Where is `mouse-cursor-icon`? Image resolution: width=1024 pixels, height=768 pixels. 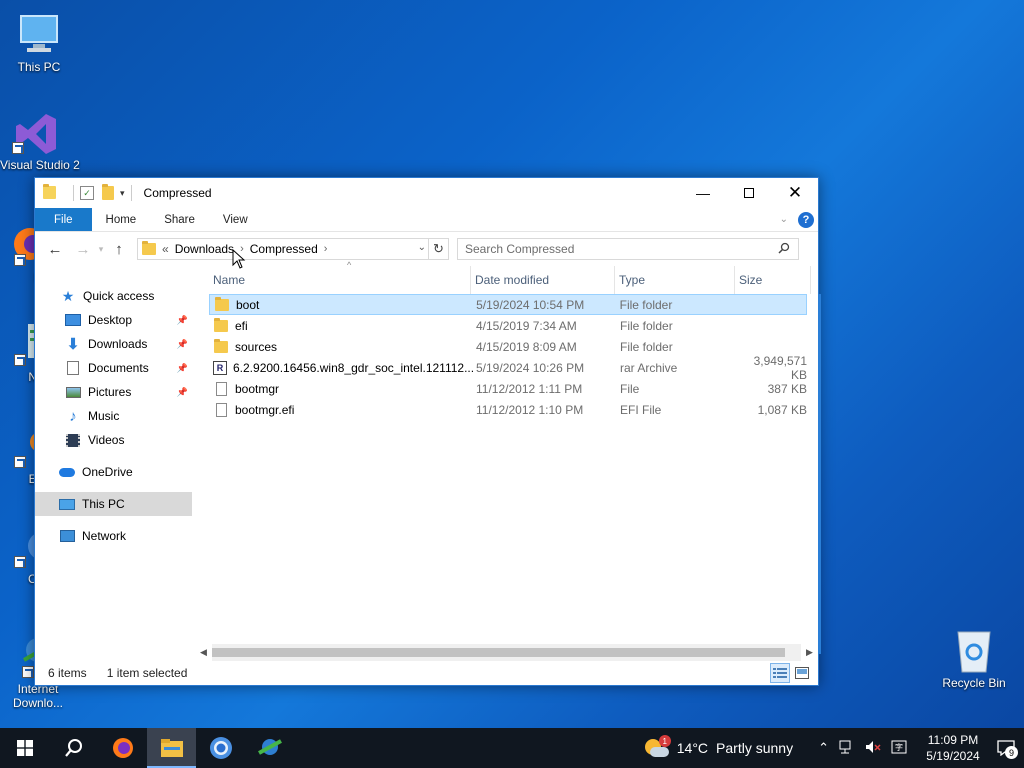 mouse-cursor-icon is located at coordinates (239, 259).